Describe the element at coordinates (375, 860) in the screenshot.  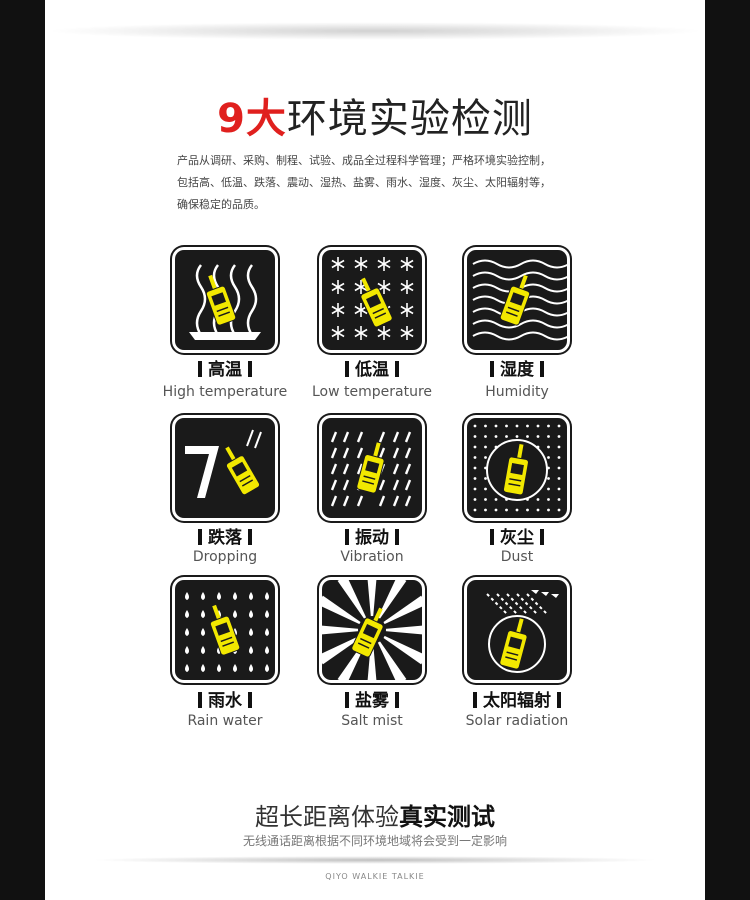
I see `footer-divider` at that location.